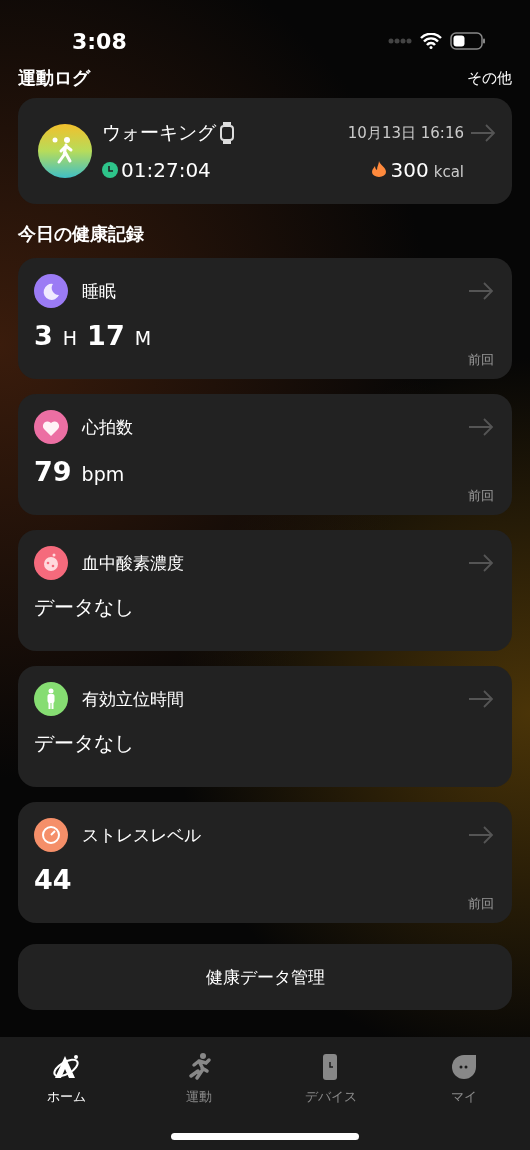 This screenshot has height=1150, width=530. Describe the element at coordinates (166, 170) in the screenshot. I see `workout-duration: 01:27:04` at that location.